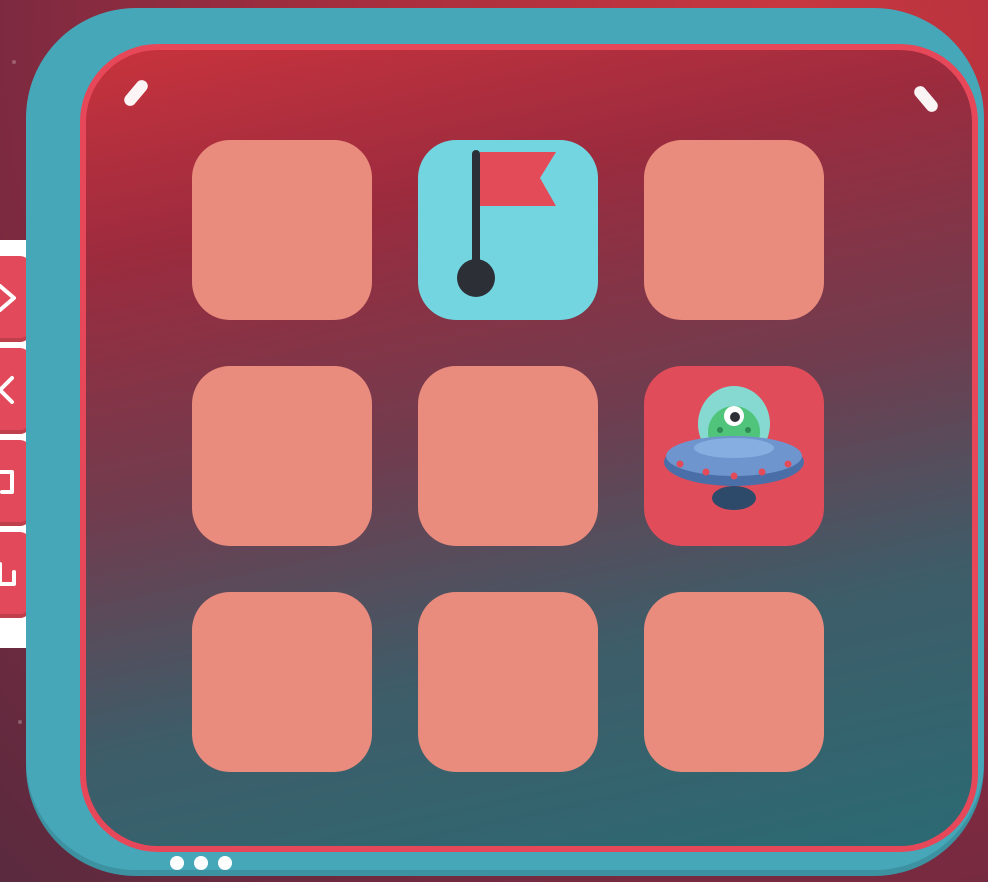 The width and height of the screenshot is (988, 882). I want to click on turn-right-icon, so click(7, 482).